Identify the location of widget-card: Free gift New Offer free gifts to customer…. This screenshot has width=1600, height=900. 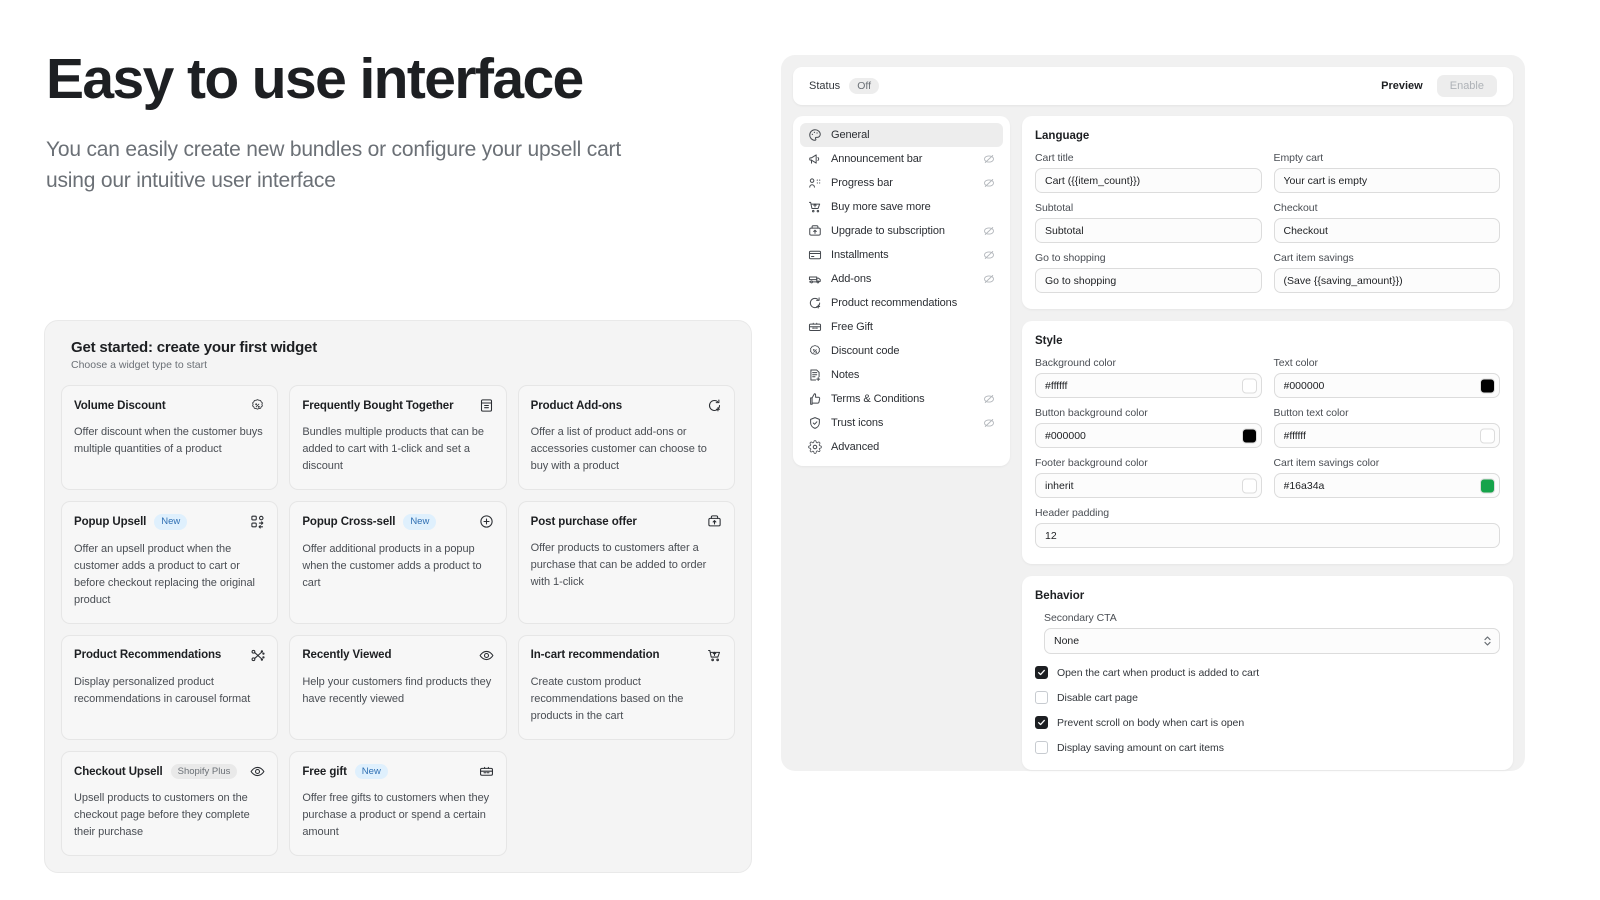
(398, 803).